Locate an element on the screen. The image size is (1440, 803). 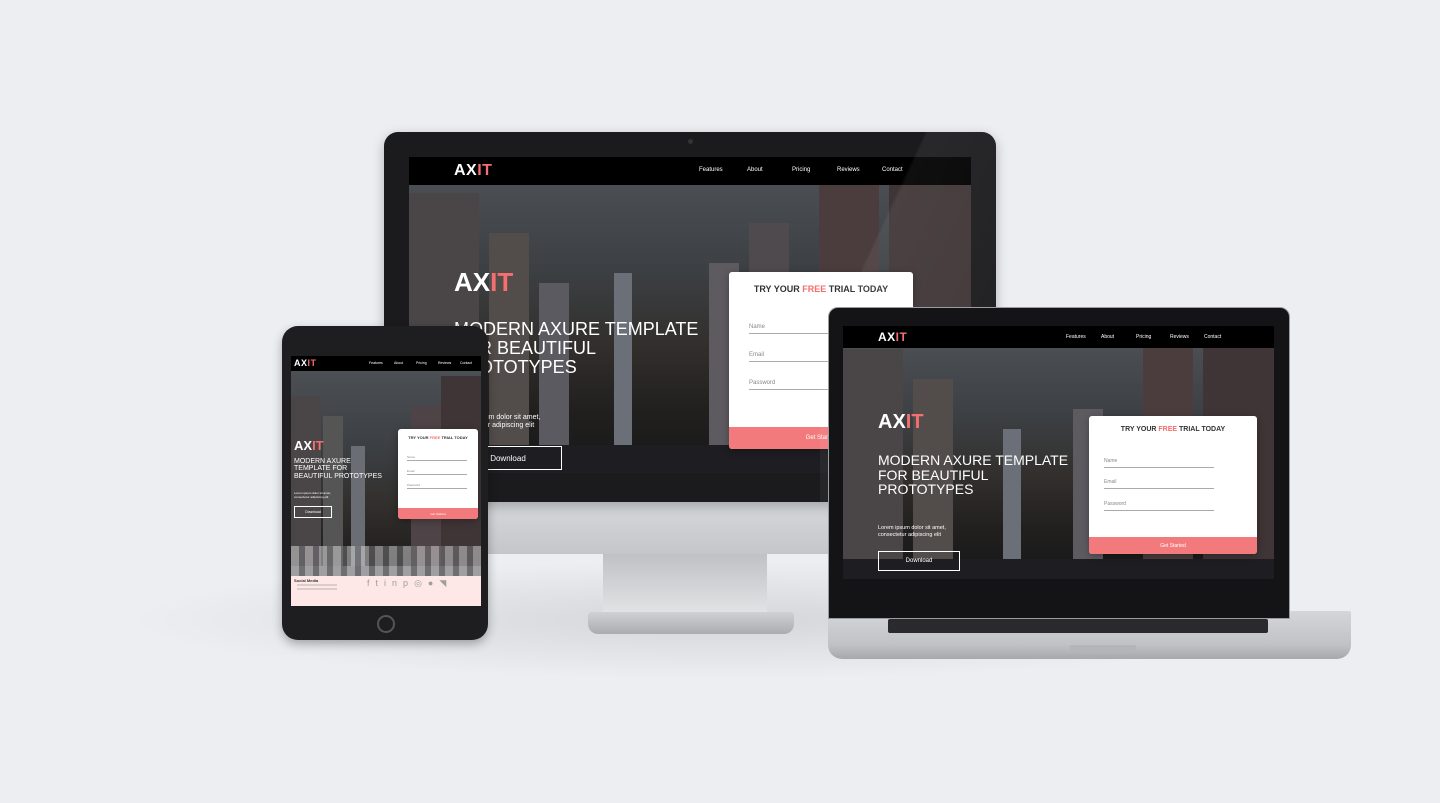
facebook-icon: f is located at coordinates (371, 583).